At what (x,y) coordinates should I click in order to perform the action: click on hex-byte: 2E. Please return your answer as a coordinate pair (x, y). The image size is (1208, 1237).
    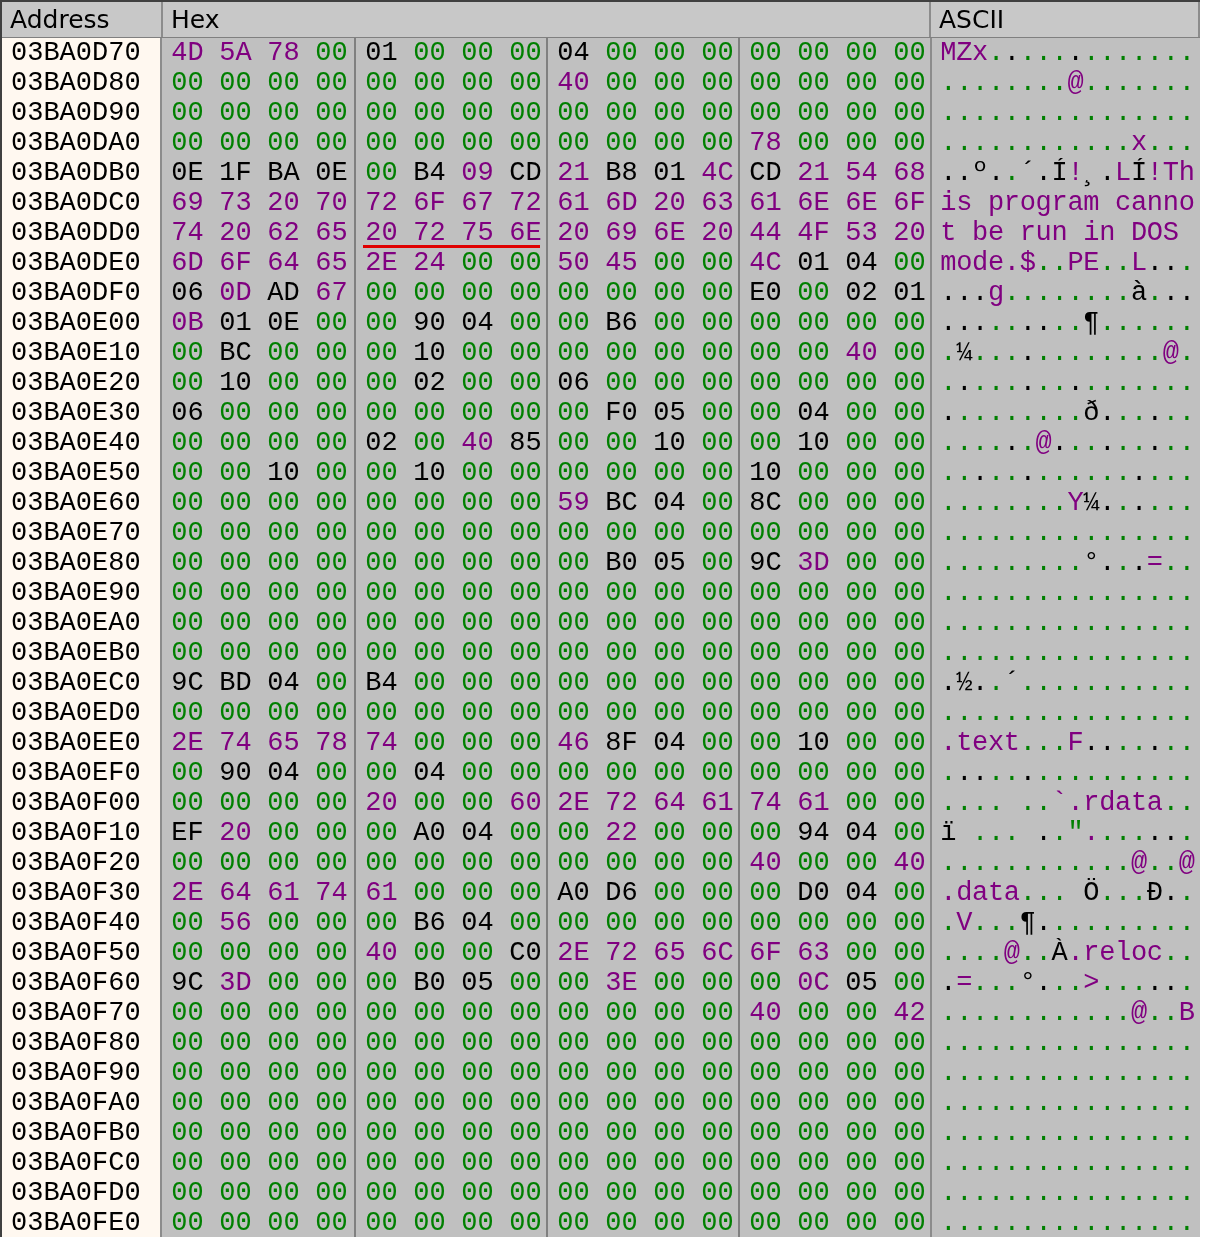
    Looking at the image, I should click on (188, 743).